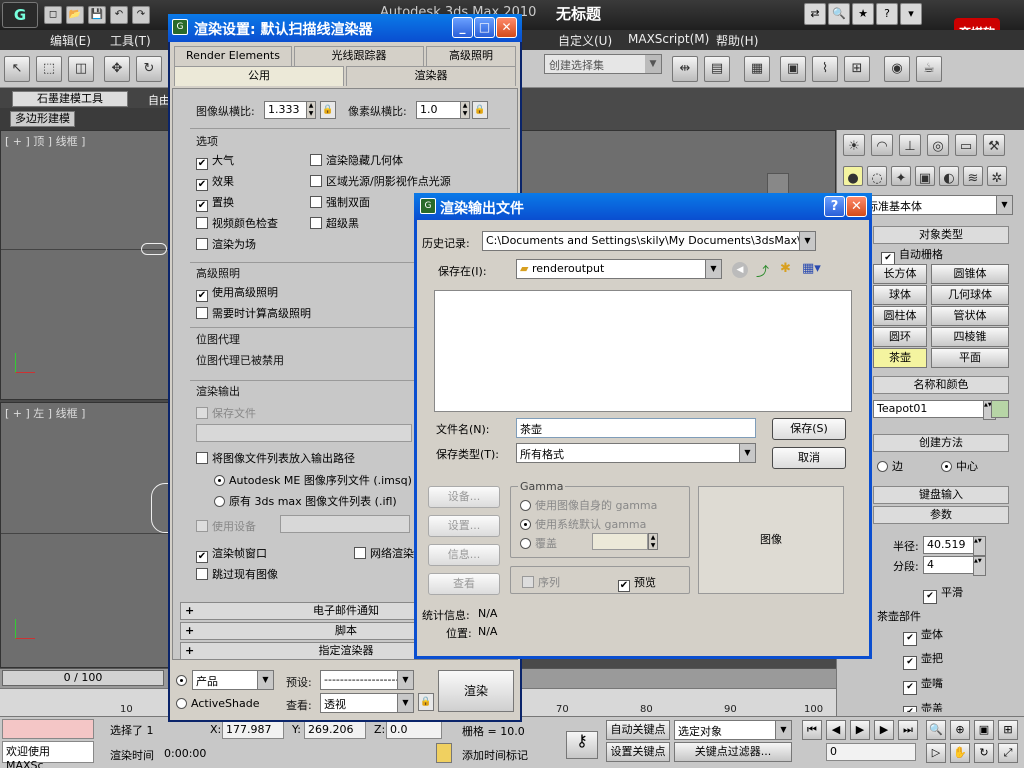 The height and width of the screenshot is (768, 1024). I want to click on rollout-parameters: 参数, so click(941, 515).